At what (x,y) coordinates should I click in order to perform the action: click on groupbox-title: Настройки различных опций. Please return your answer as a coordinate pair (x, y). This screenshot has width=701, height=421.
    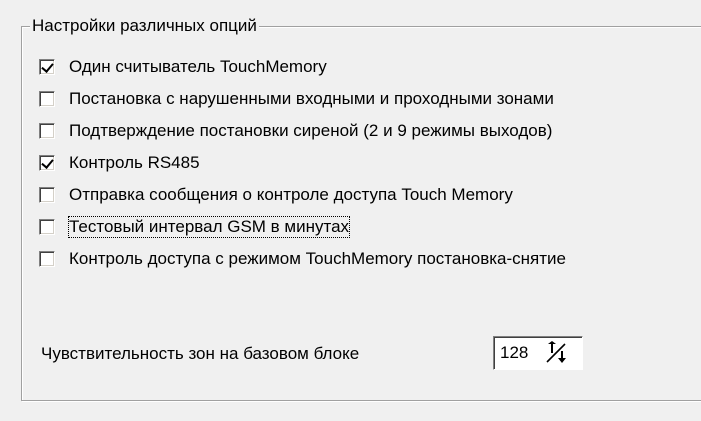
    Looking at the image, I should click on (144, 26).